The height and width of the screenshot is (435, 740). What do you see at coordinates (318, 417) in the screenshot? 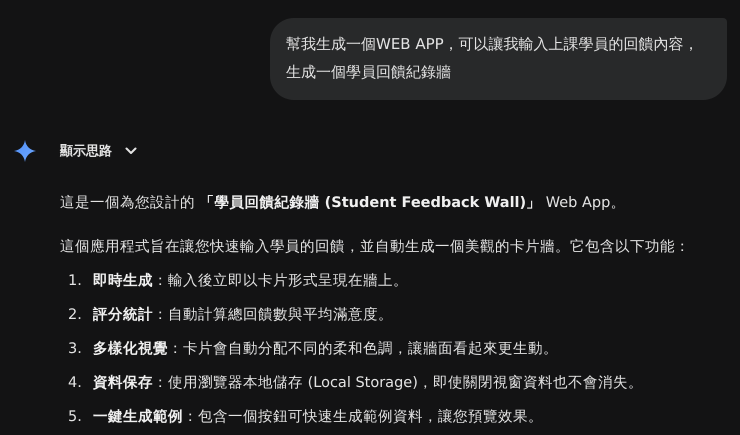
I see `list-item-text: 一鍵生成範例：包含一個按鈕可快速生成範例資料，讓您預覽效果。` at bounding box center [318, 417].